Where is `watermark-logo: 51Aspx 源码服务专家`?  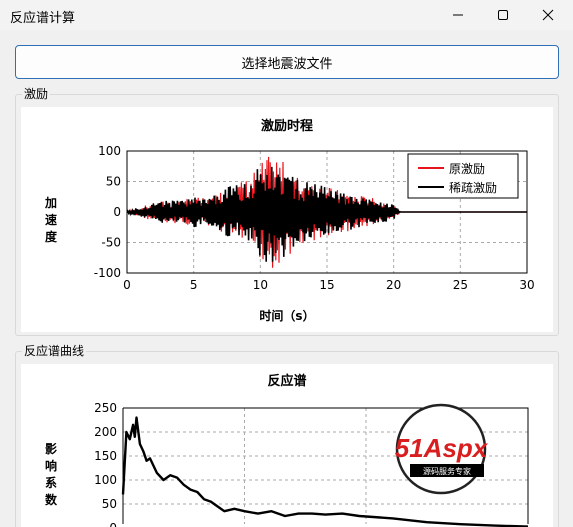
watermark-logo: 51Aspx 源码服务专家 is located at coordinates (442, 449).